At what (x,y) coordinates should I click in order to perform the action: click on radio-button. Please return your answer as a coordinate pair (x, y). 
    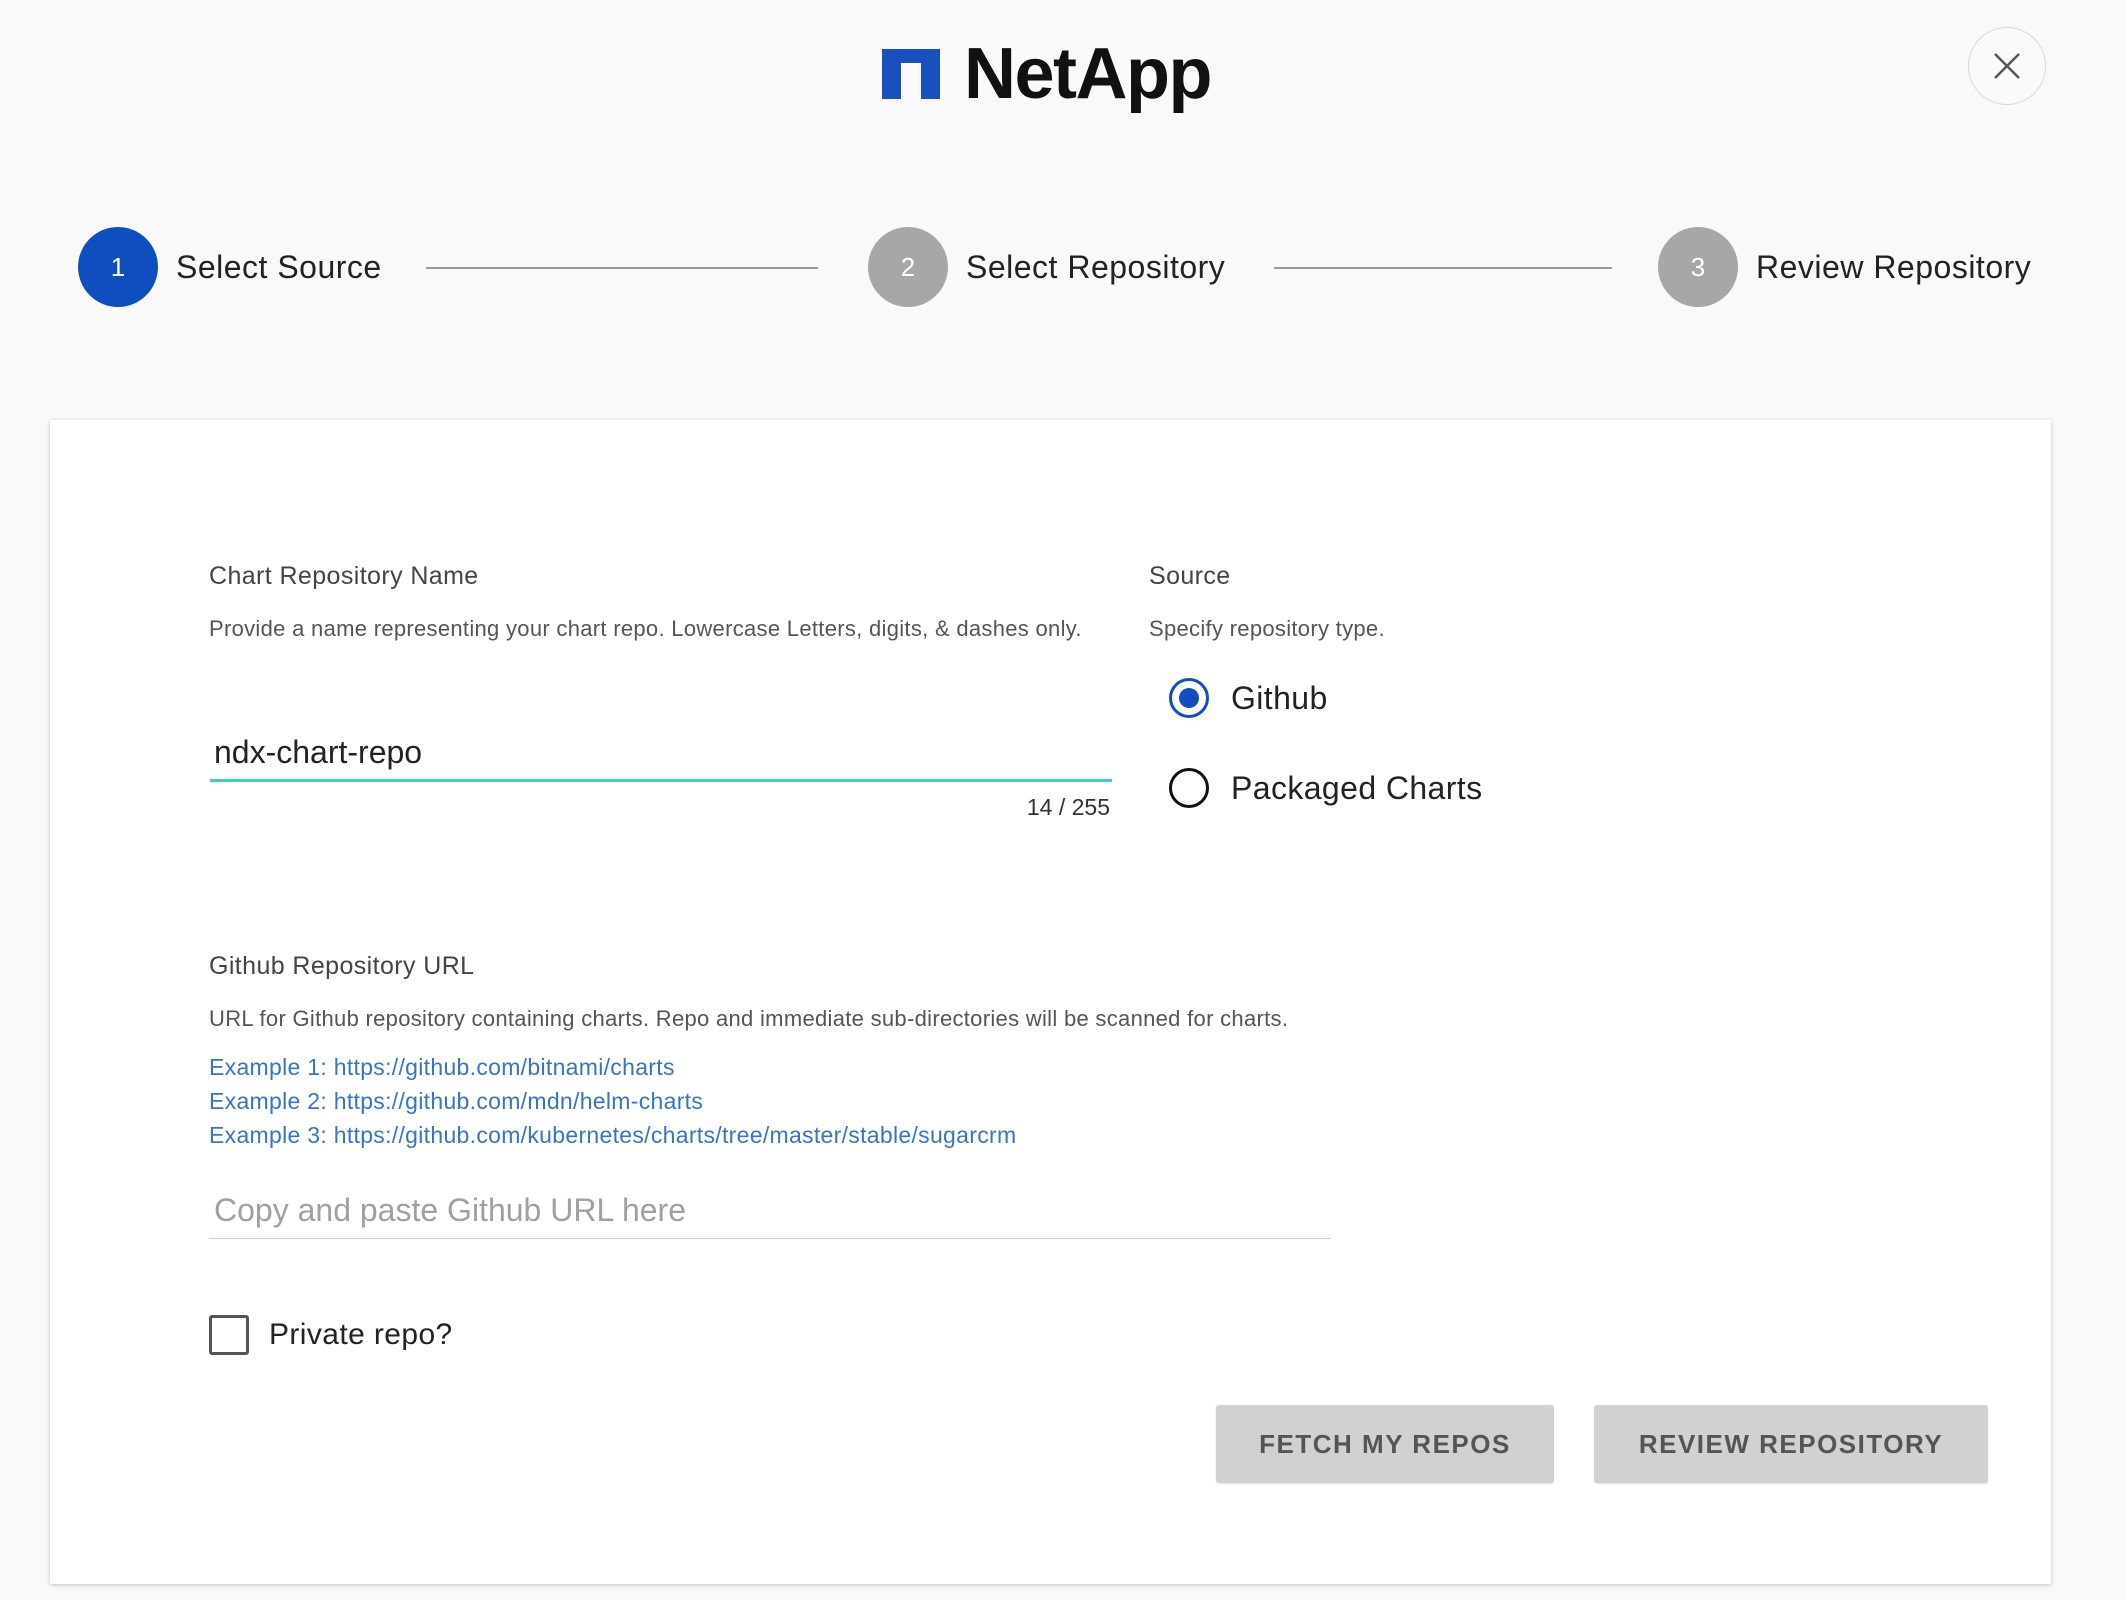
    Looking at the image, I should click on (1189, 788).